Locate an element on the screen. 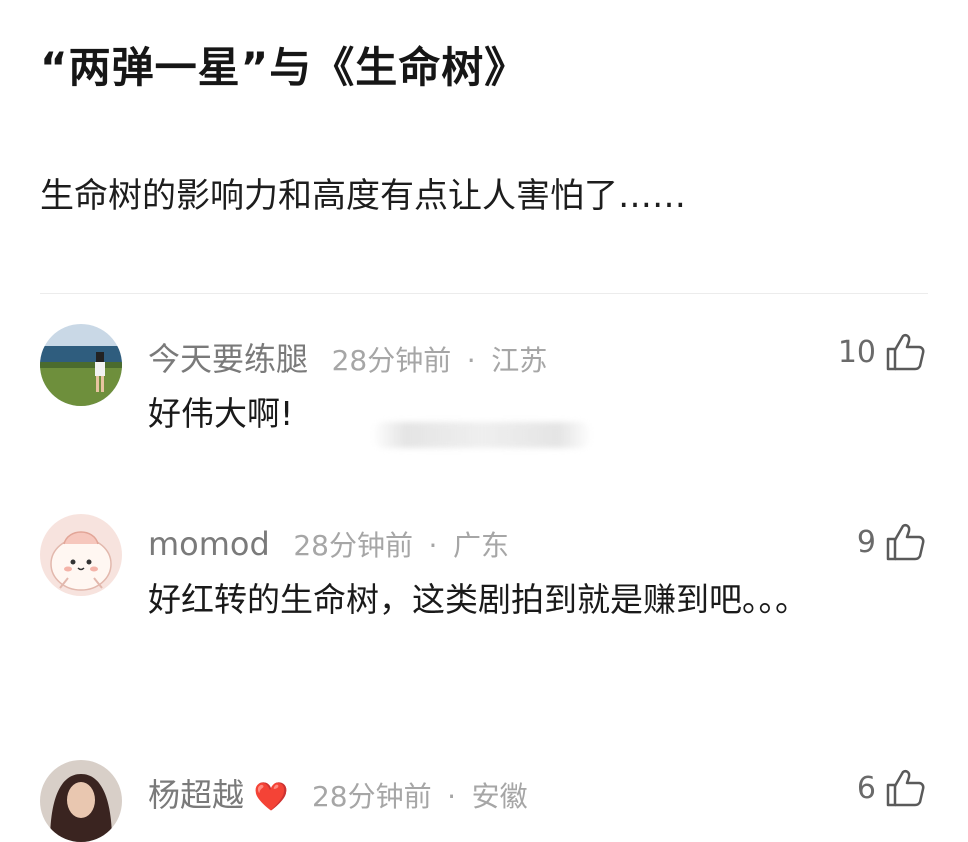 The image size is (968, 842). divider is located at coordinates (484, 293).